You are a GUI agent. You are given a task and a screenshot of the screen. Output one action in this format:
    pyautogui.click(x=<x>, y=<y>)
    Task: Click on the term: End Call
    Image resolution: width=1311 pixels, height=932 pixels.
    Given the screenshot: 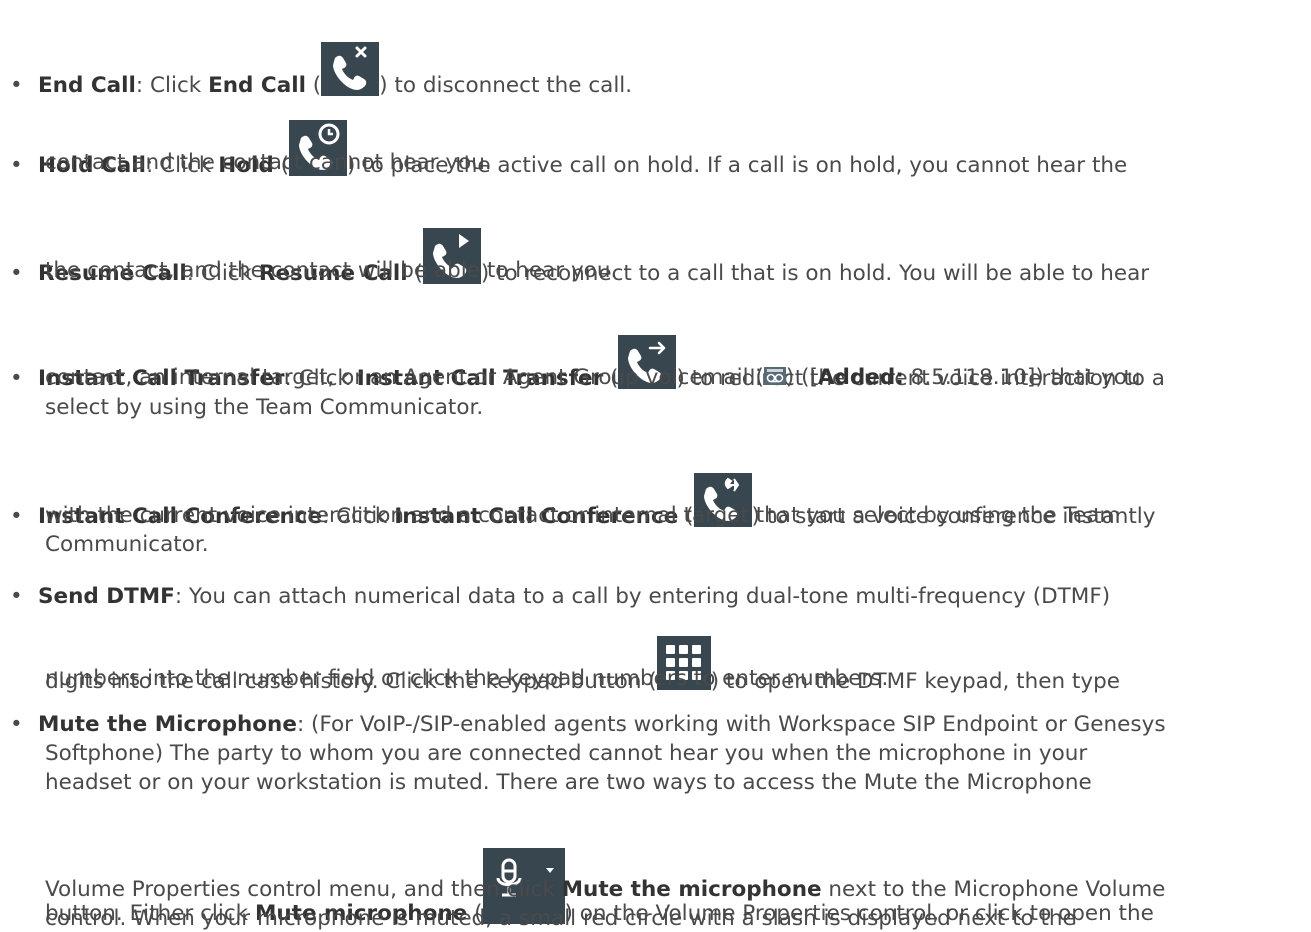 What is the action you would take?
    pyautogui.click(x=87, y=85)
    